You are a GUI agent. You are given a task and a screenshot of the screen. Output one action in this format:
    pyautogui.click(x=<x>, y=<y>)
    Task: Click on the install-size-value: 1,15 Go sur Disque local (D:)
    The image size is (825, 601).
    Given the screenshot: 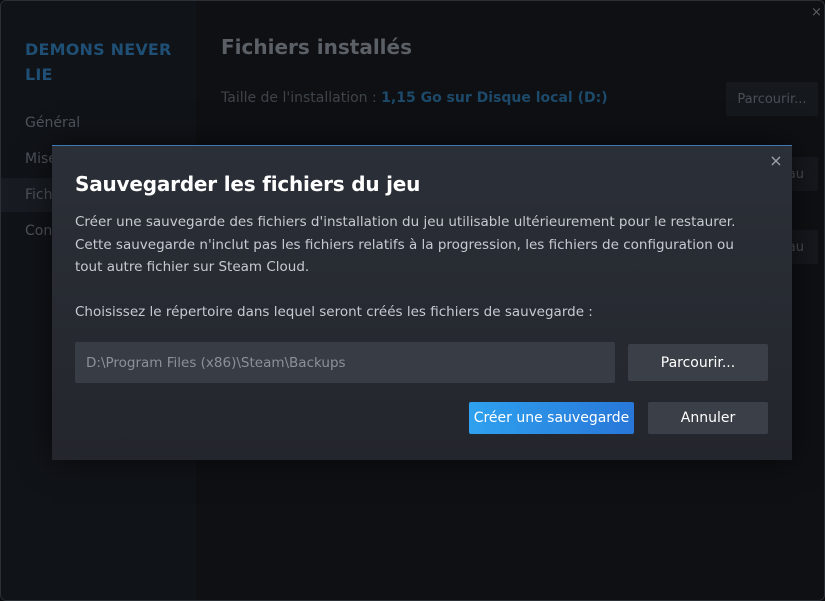 What is the action you would take?
    pyautogui.click(x=494, y=98)
    